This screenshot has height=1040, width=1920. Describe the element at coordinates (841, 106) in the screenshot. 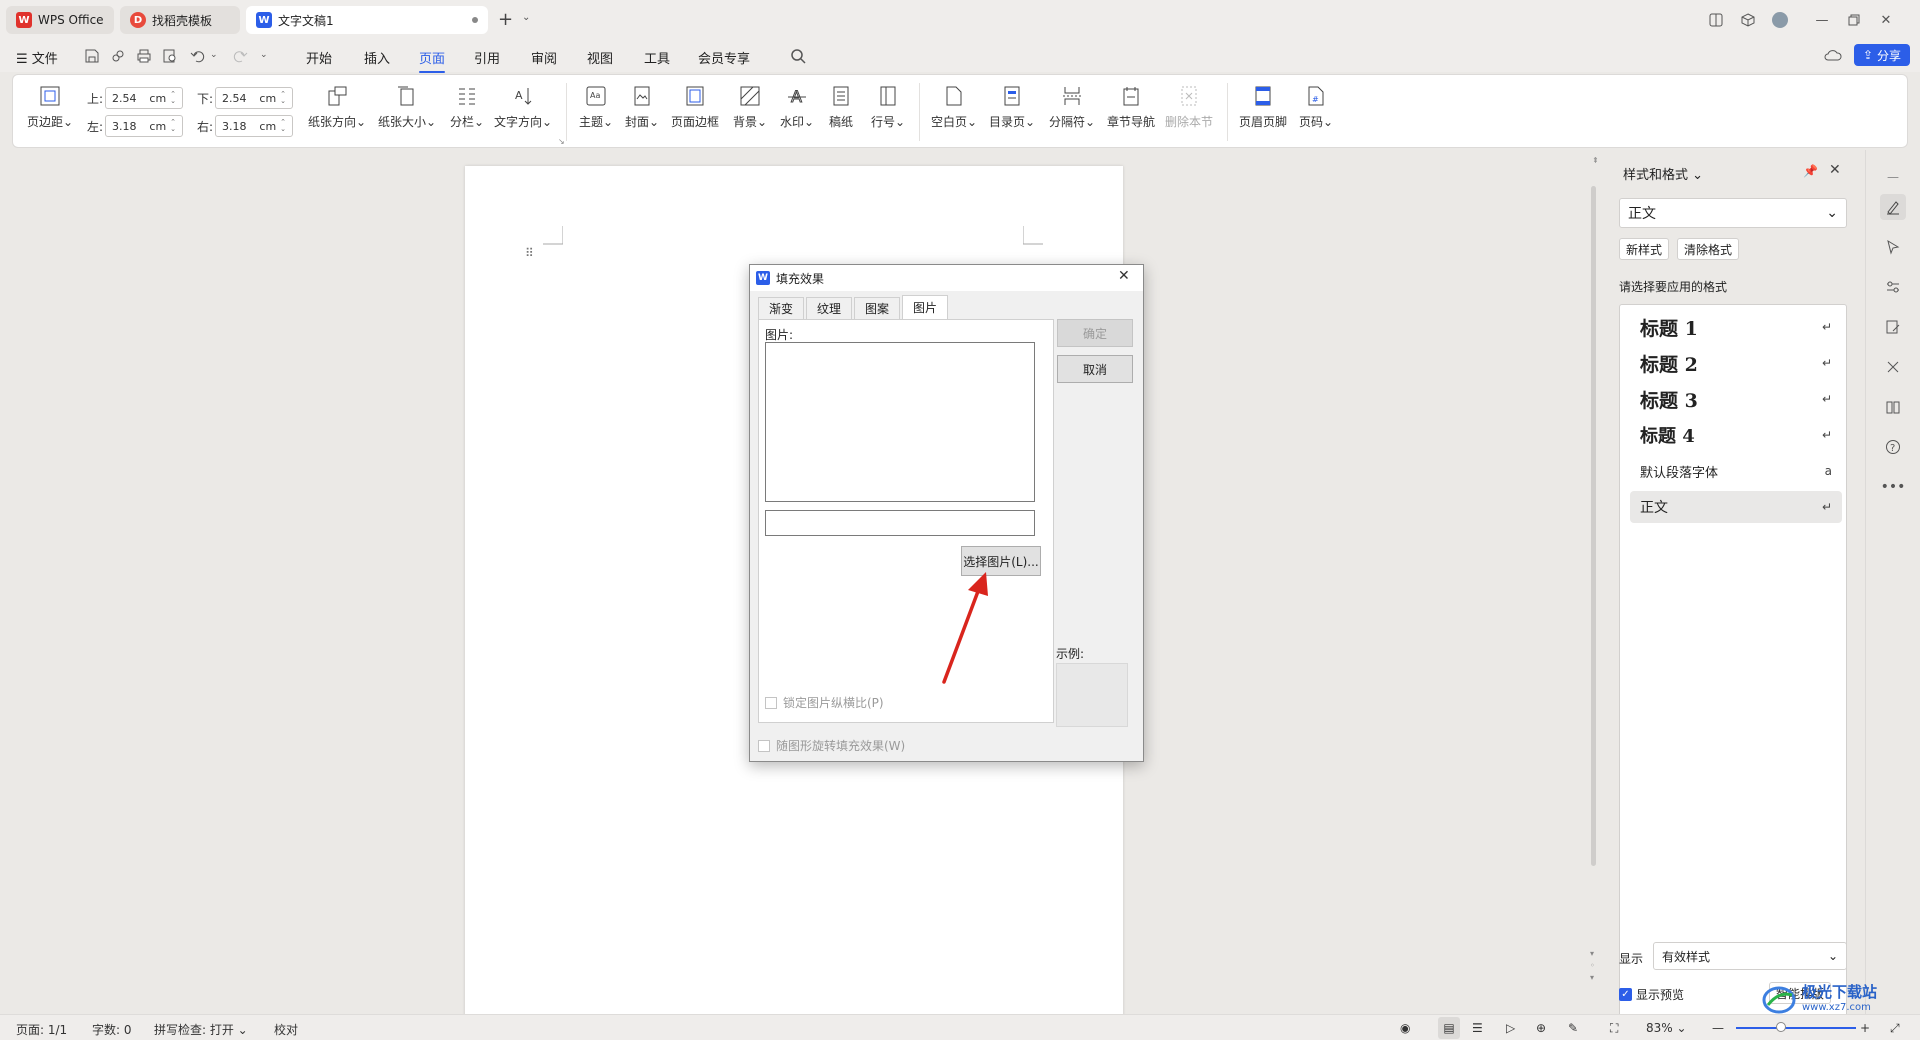

I see `manuscript-button: 稿纸` at that location.